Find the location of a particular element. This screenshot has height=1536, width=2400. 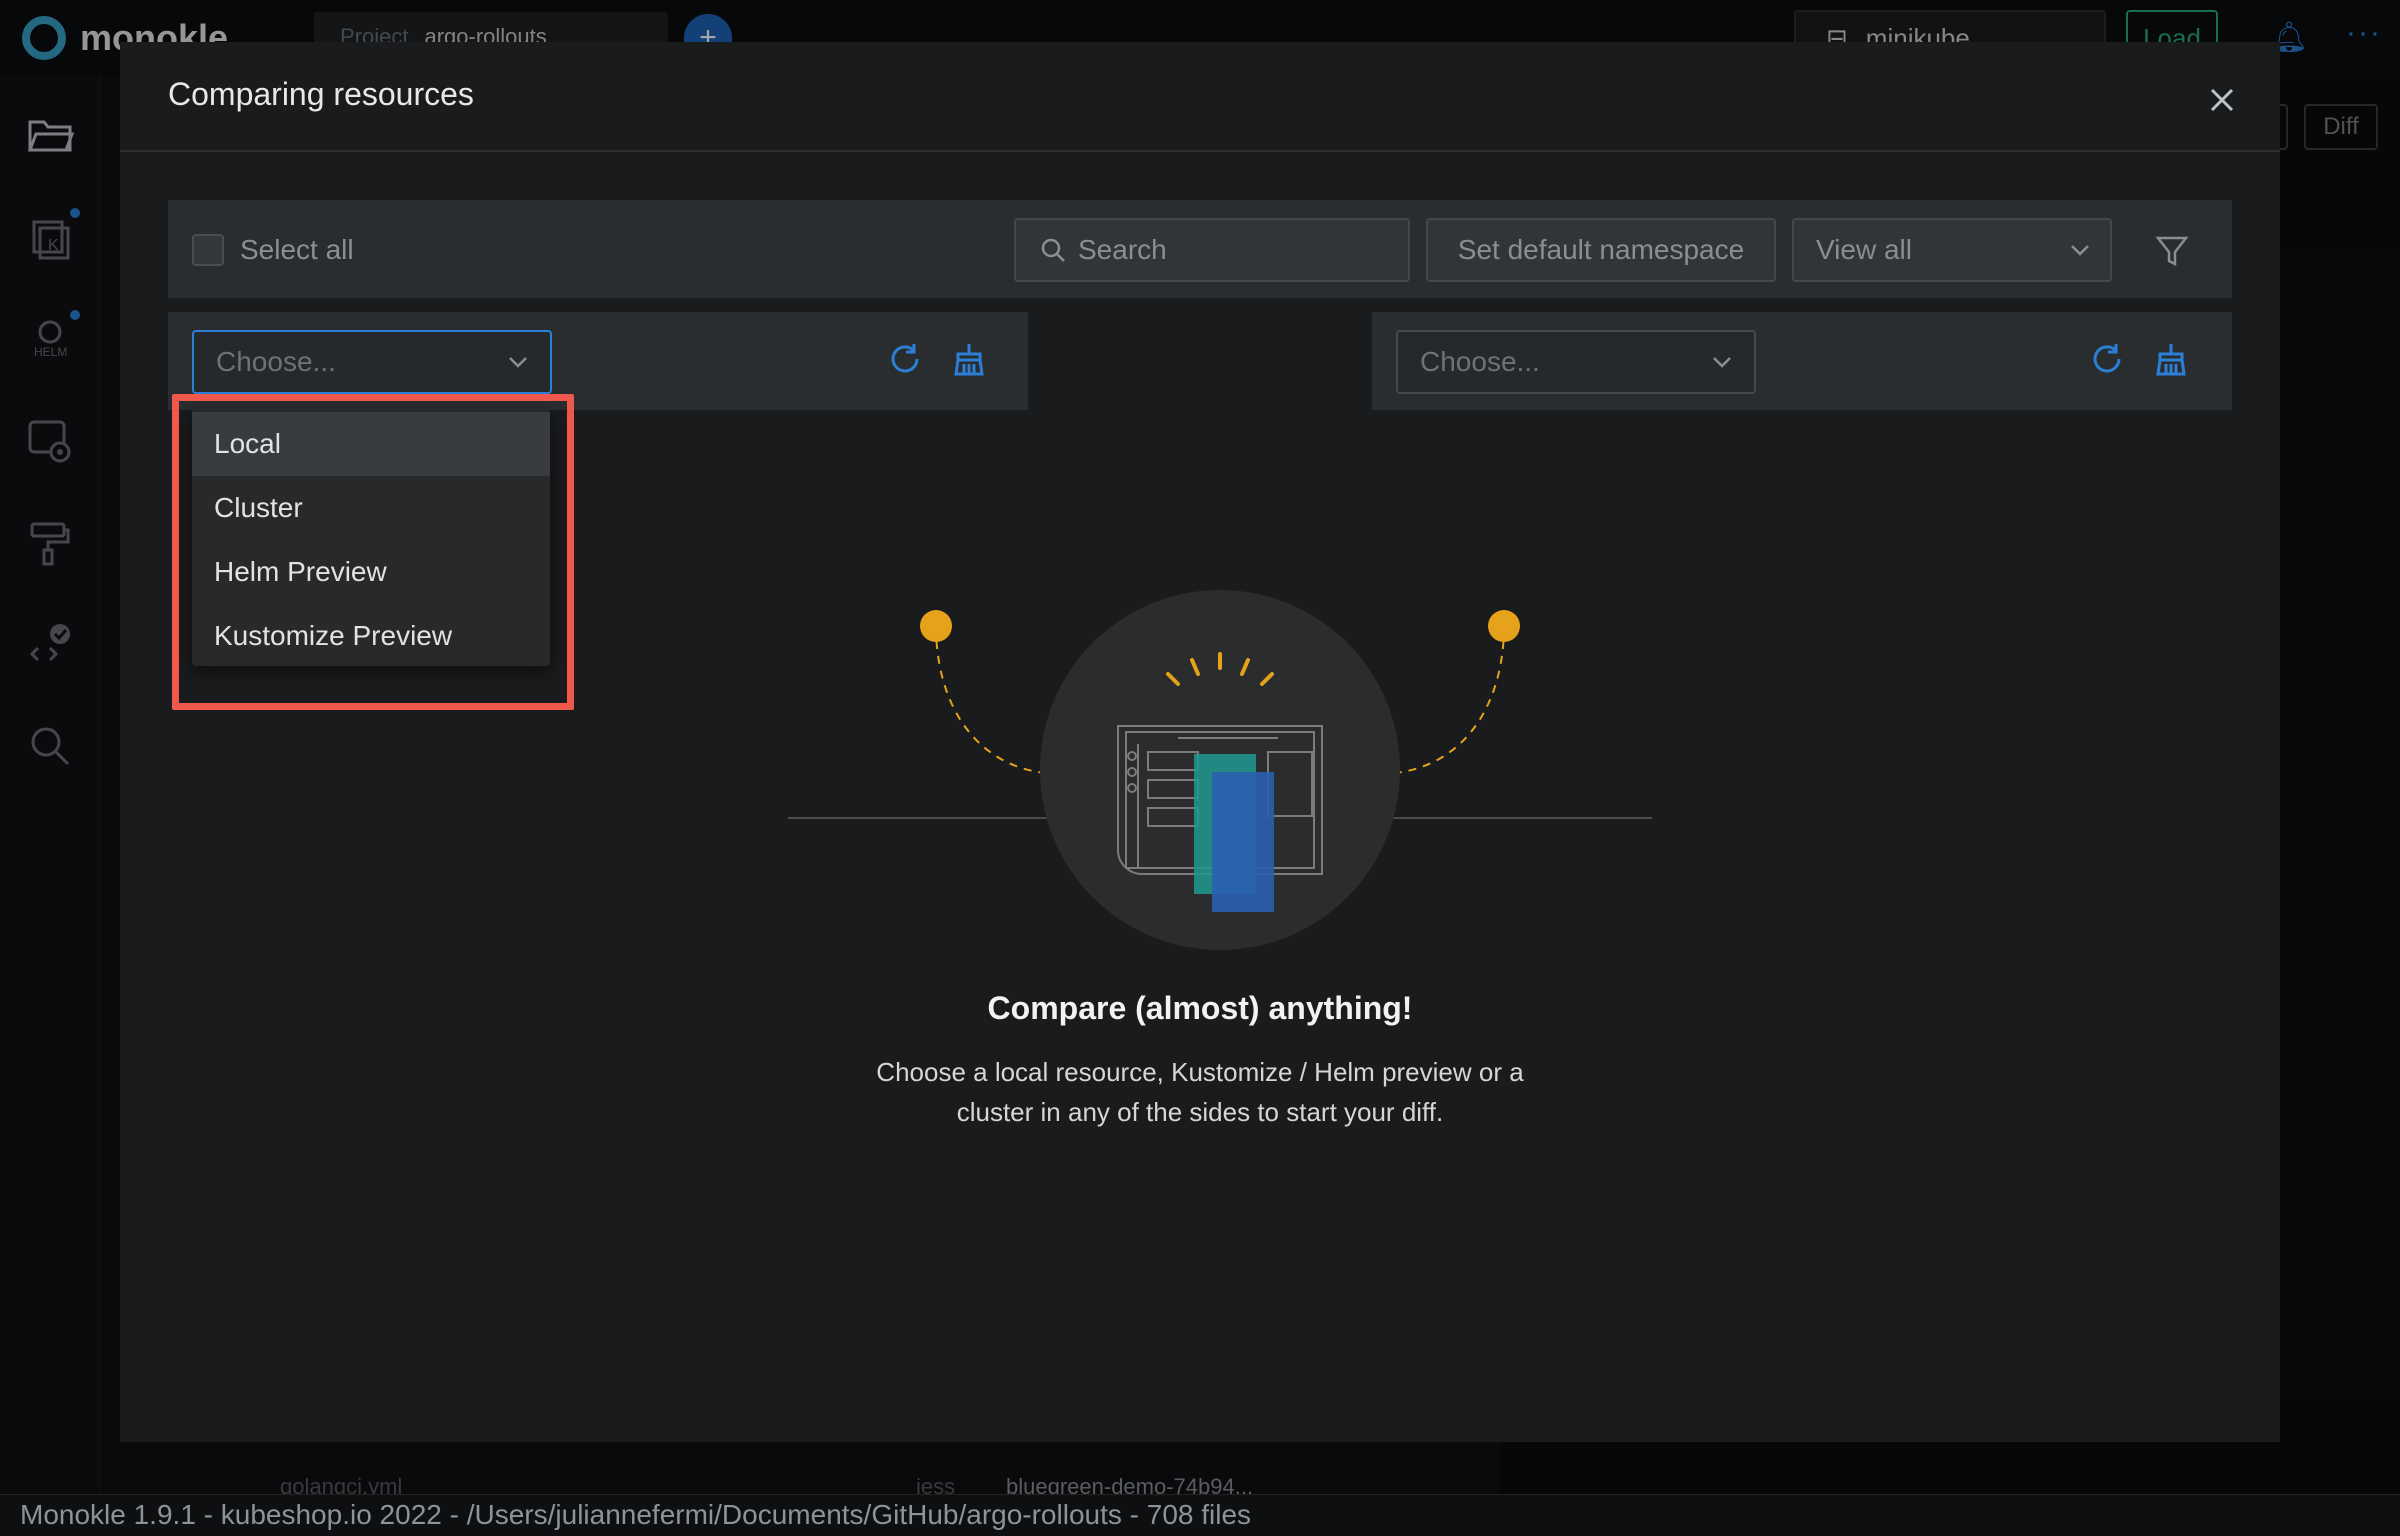

set-default-namespace-button: Set default namespace is located at coordinates (1601, 250).